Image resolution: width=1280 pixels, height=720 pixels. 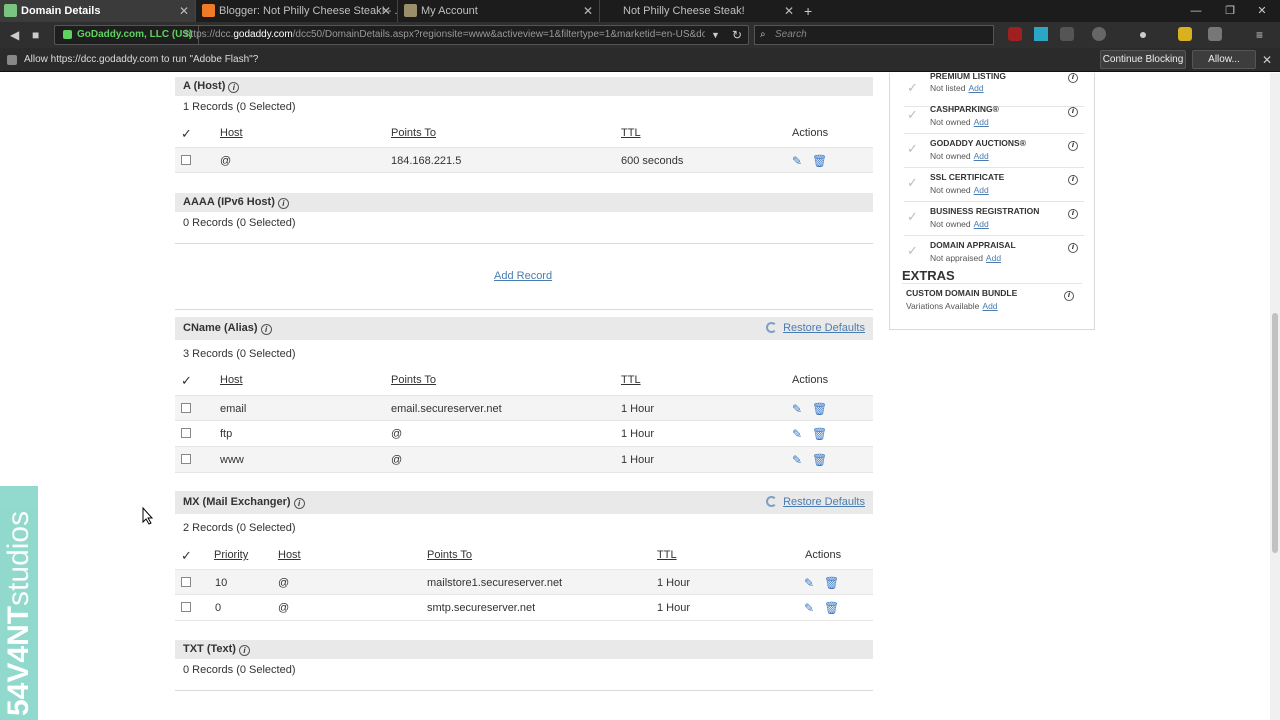 I want to click on reload-icon: ↻, so click(x=737, y=35).